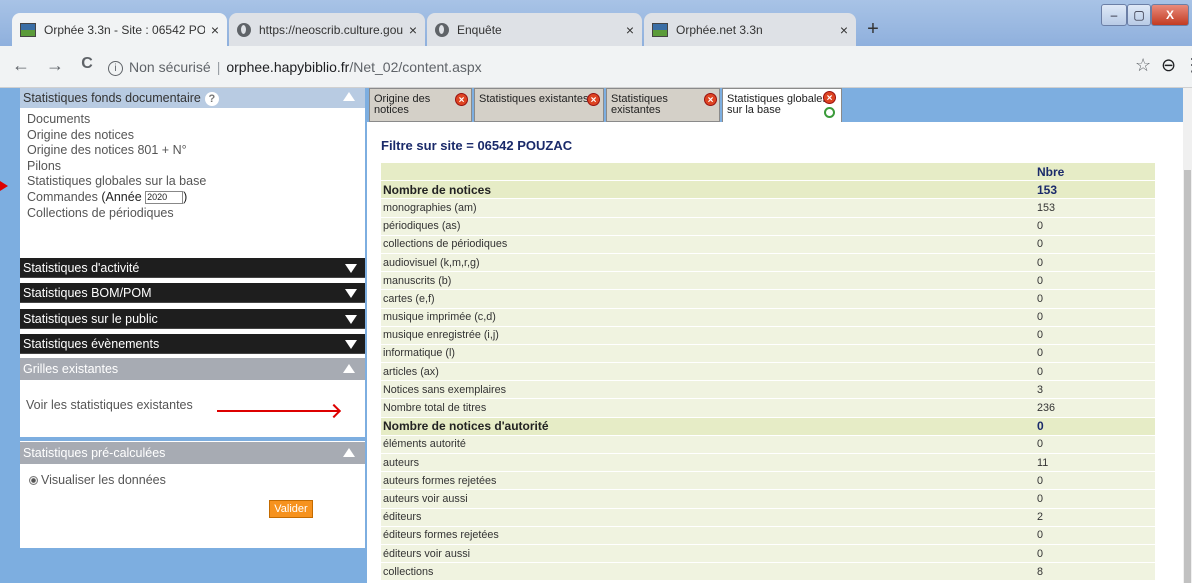  Describe the element at coordinates (87, 64) in the screenshot. I see `reload-button: C` at that location.